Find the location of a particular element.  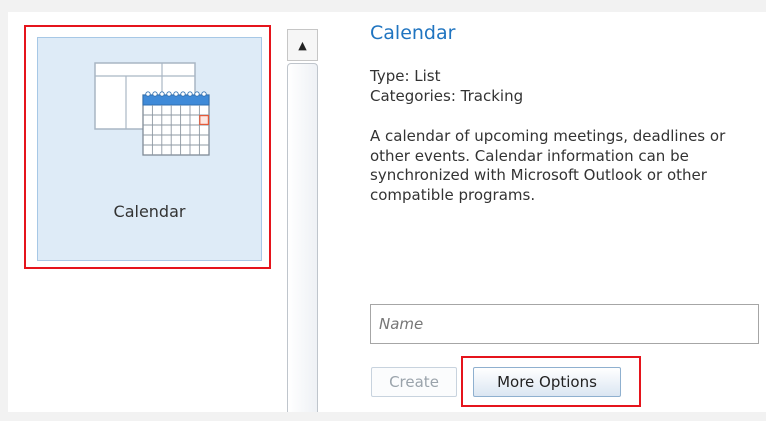

app-meta: Type: List Categories: Tracking is located at coordinates (446, 86).